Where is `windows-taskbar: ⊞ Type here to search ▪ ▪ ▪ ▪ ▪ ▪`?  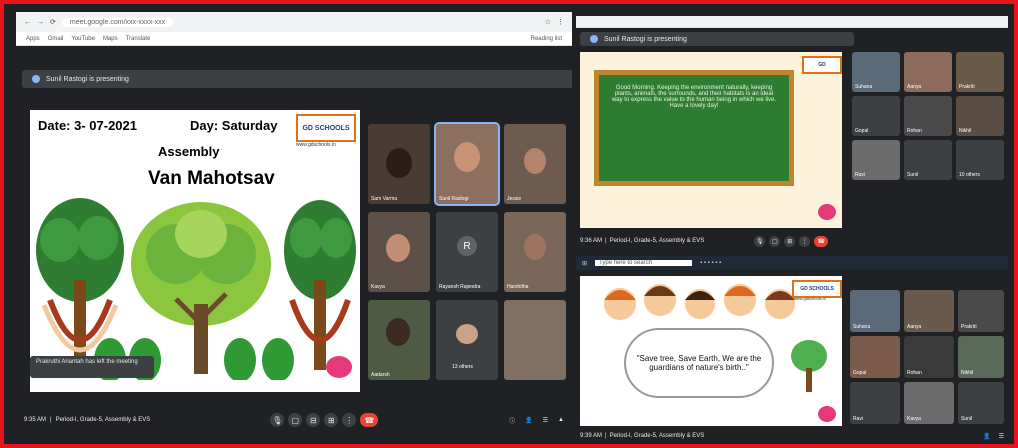 windows-taskbar: ⊞ Type here to search ▪ ▪ ▪ ▪ ▪ ▪ is located at coordinates (792, 263).